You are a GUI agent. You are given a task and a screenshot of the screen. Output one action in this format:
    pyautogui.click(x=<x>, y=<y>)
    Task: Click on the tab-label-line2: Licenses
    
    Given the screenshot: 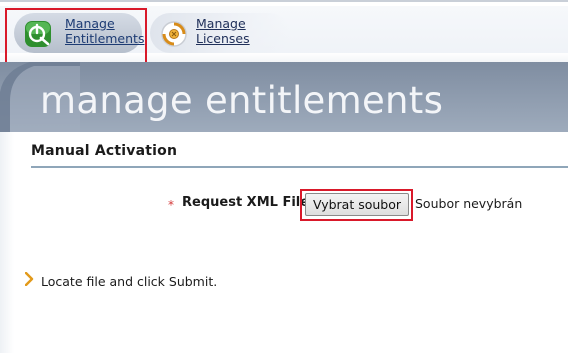 What is the action you would take?
    pyautogui.click(x=223, y=38)
    